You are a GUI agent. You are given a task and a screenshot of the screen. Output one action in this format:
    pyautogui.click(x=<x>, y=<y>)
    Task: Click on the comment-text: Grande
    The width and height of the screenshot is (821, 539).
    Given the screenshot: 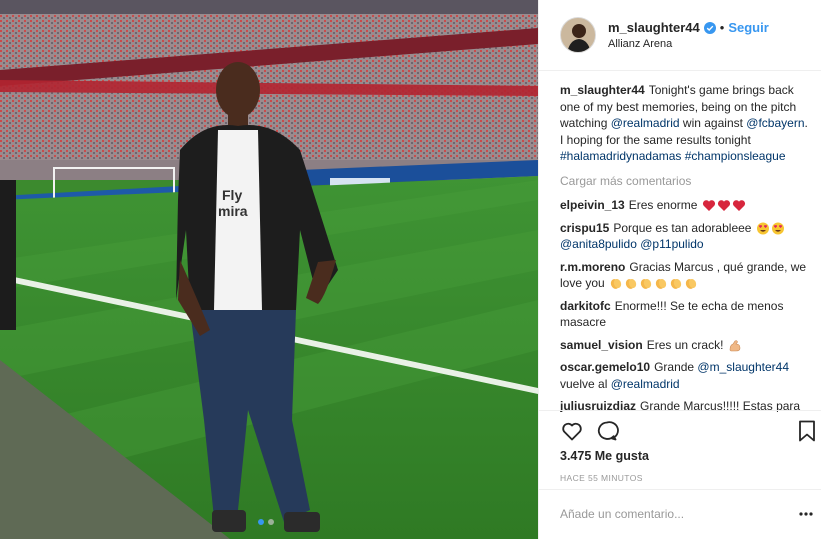 What is the action you would take?
    pyautogui.click(x=676, y=367)
    